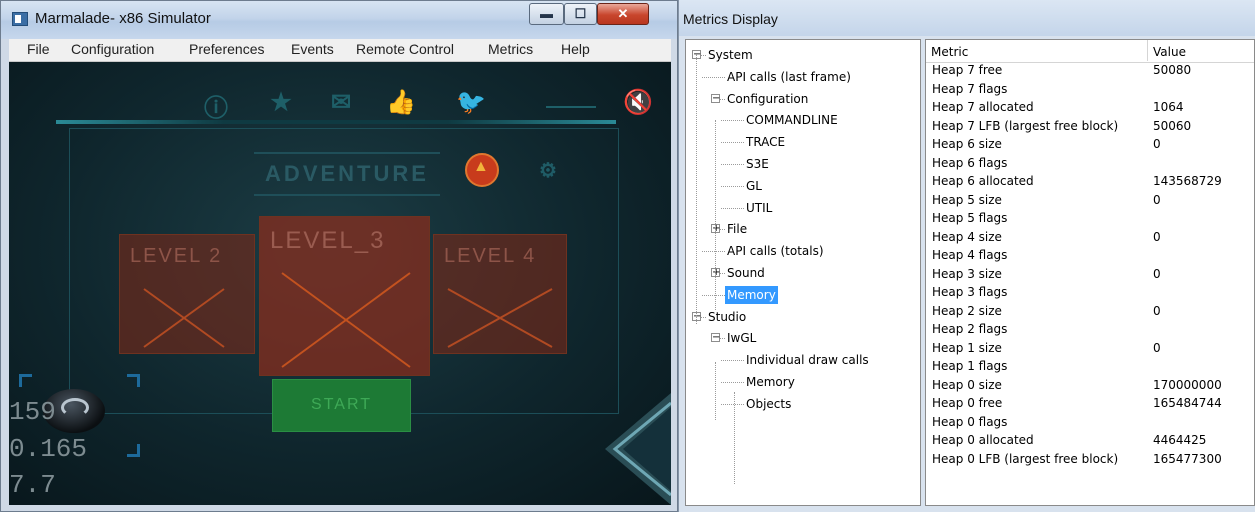  I want to click on table-row: Heap 0 free 165484744, so click(1090, 403).